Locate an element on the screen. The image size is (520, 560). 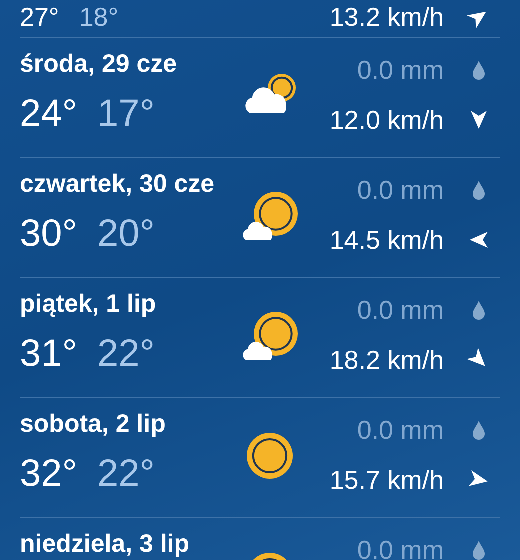
day-label: czwartek, 30 cze is located at coordinates (118, 184).